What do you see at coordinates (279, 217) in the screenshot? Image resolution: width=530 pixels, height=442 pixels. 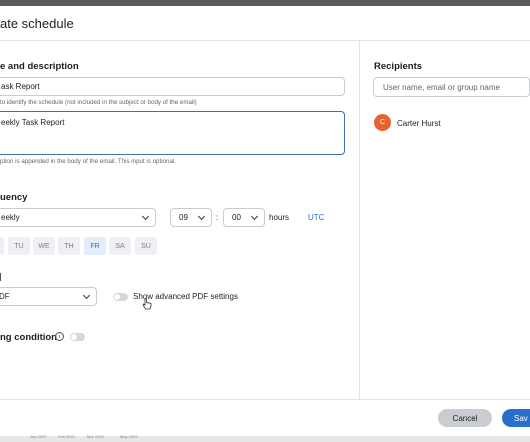 I see `hours-label: hours` at bounding box center [279, 217].